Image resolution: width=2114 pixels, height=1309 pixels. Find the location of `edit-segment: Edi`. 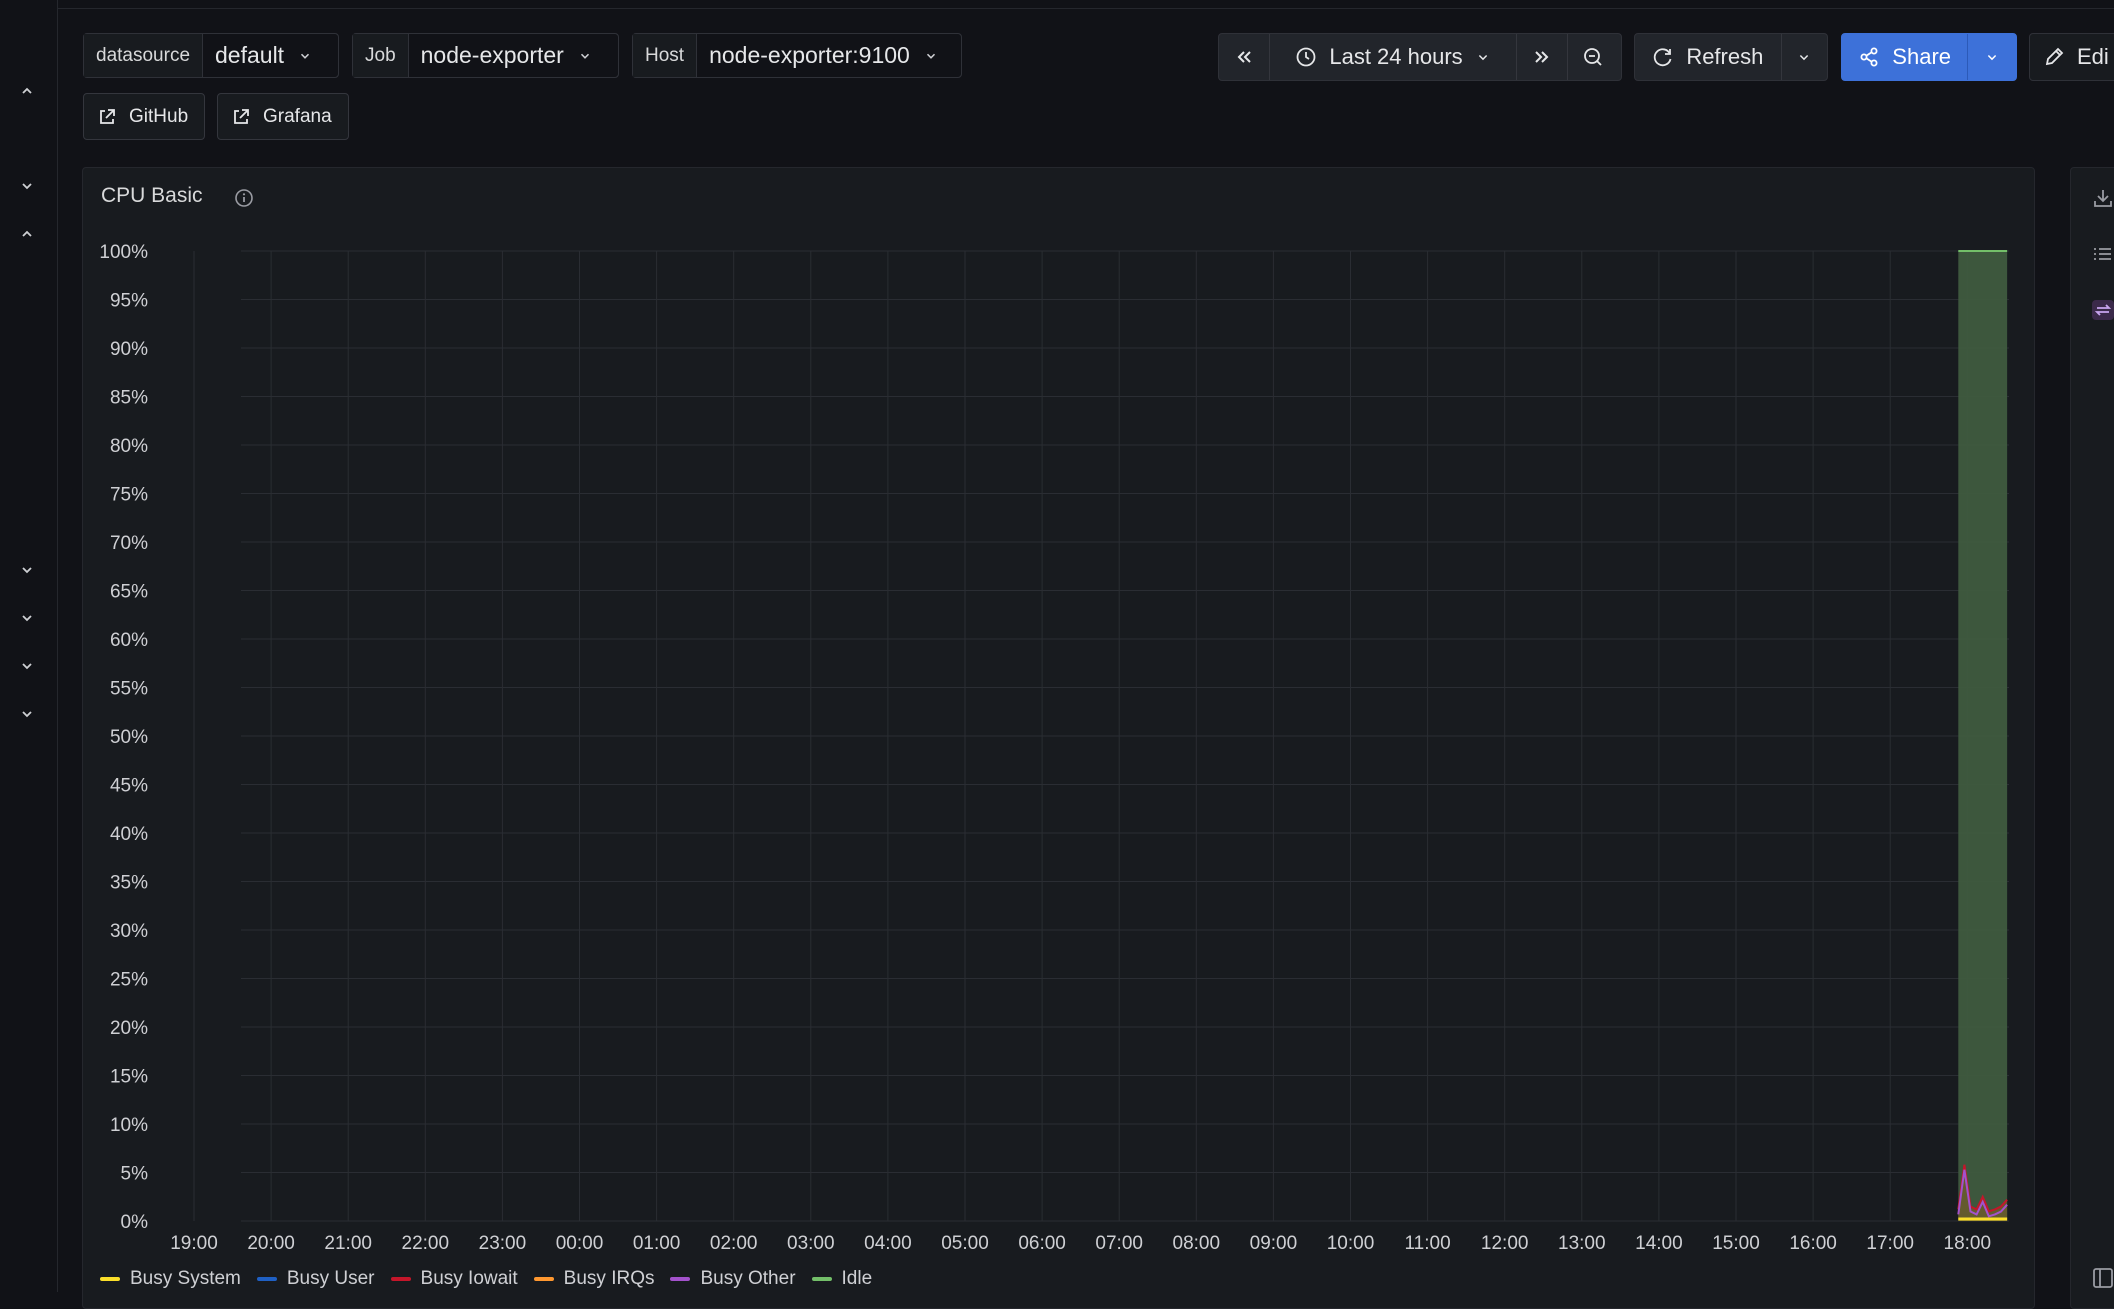

edit-segment: Edi is located at coordinates (2072, 57).